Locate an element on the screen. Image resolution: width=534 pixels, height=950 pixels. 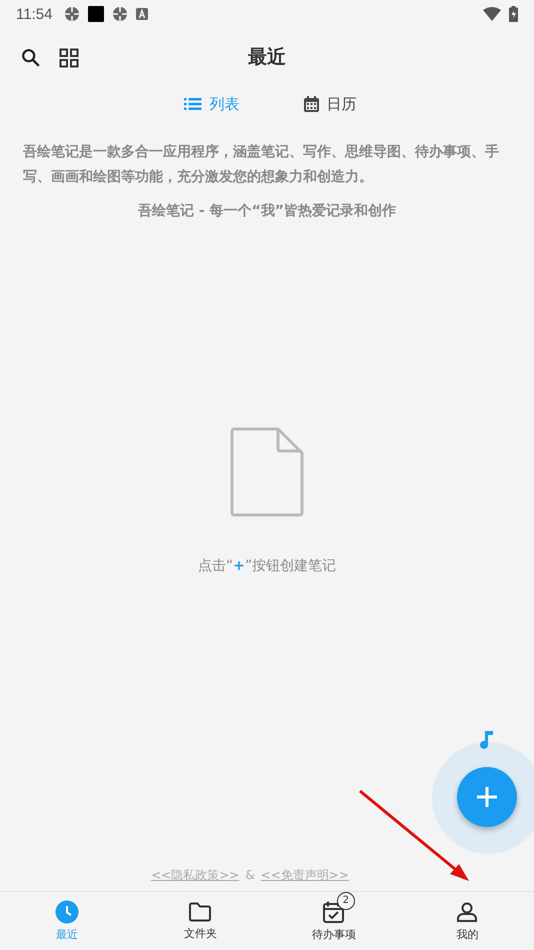
page-title: 最近 is located at coordinates (267, 57).